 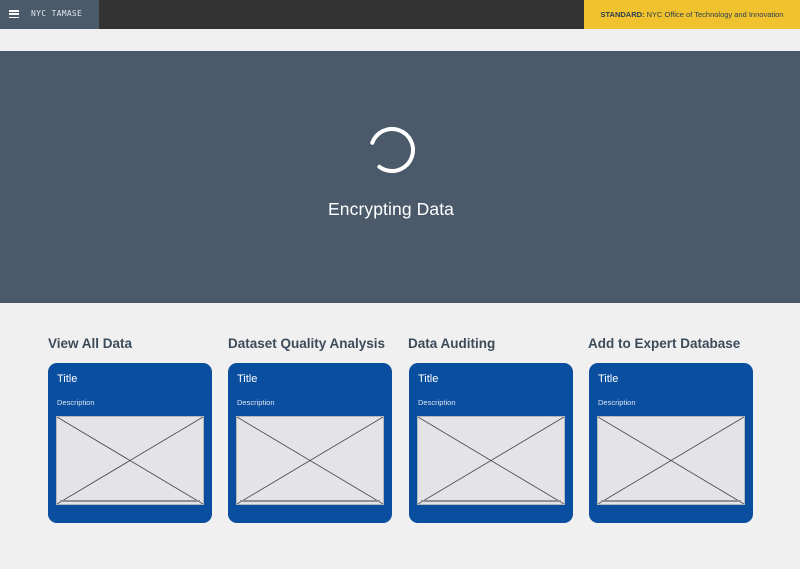 I want to click on card-dataset-quality-analysis: Title Description, so click(x=310, y=443).